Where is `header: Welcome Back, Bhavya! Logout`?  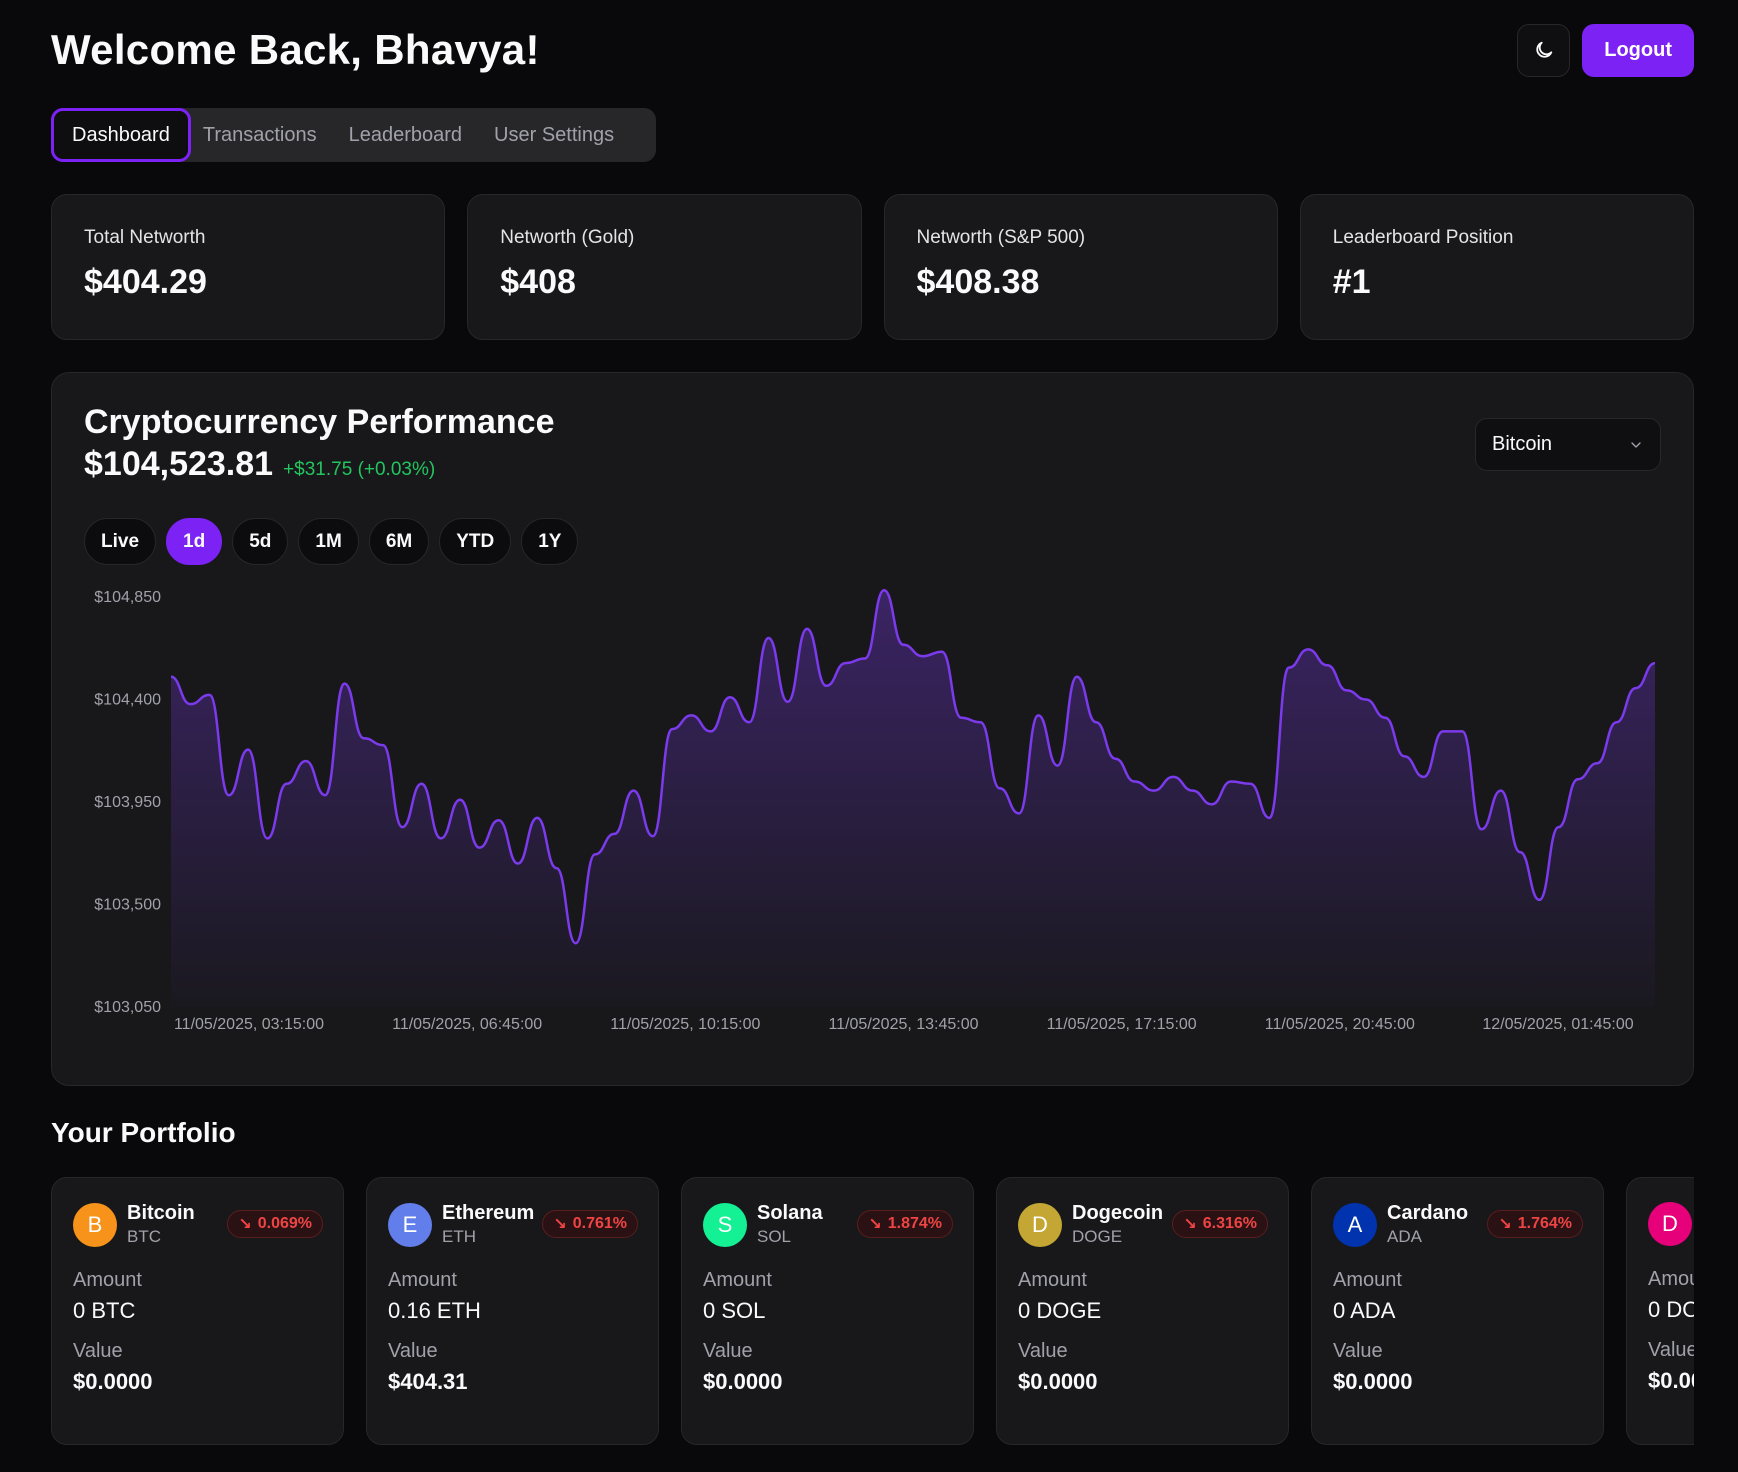
header: Welcome Back, Bhavya! Logout is located at coordinates (872, 50).